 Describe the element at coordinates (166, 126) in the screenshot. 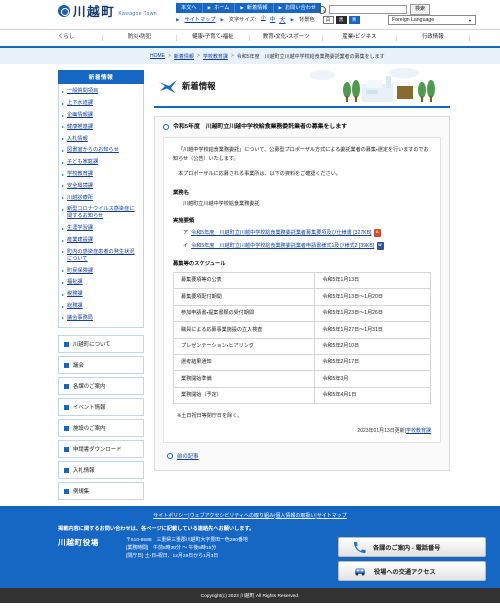

I see `circle-bullet-icon` at that location.